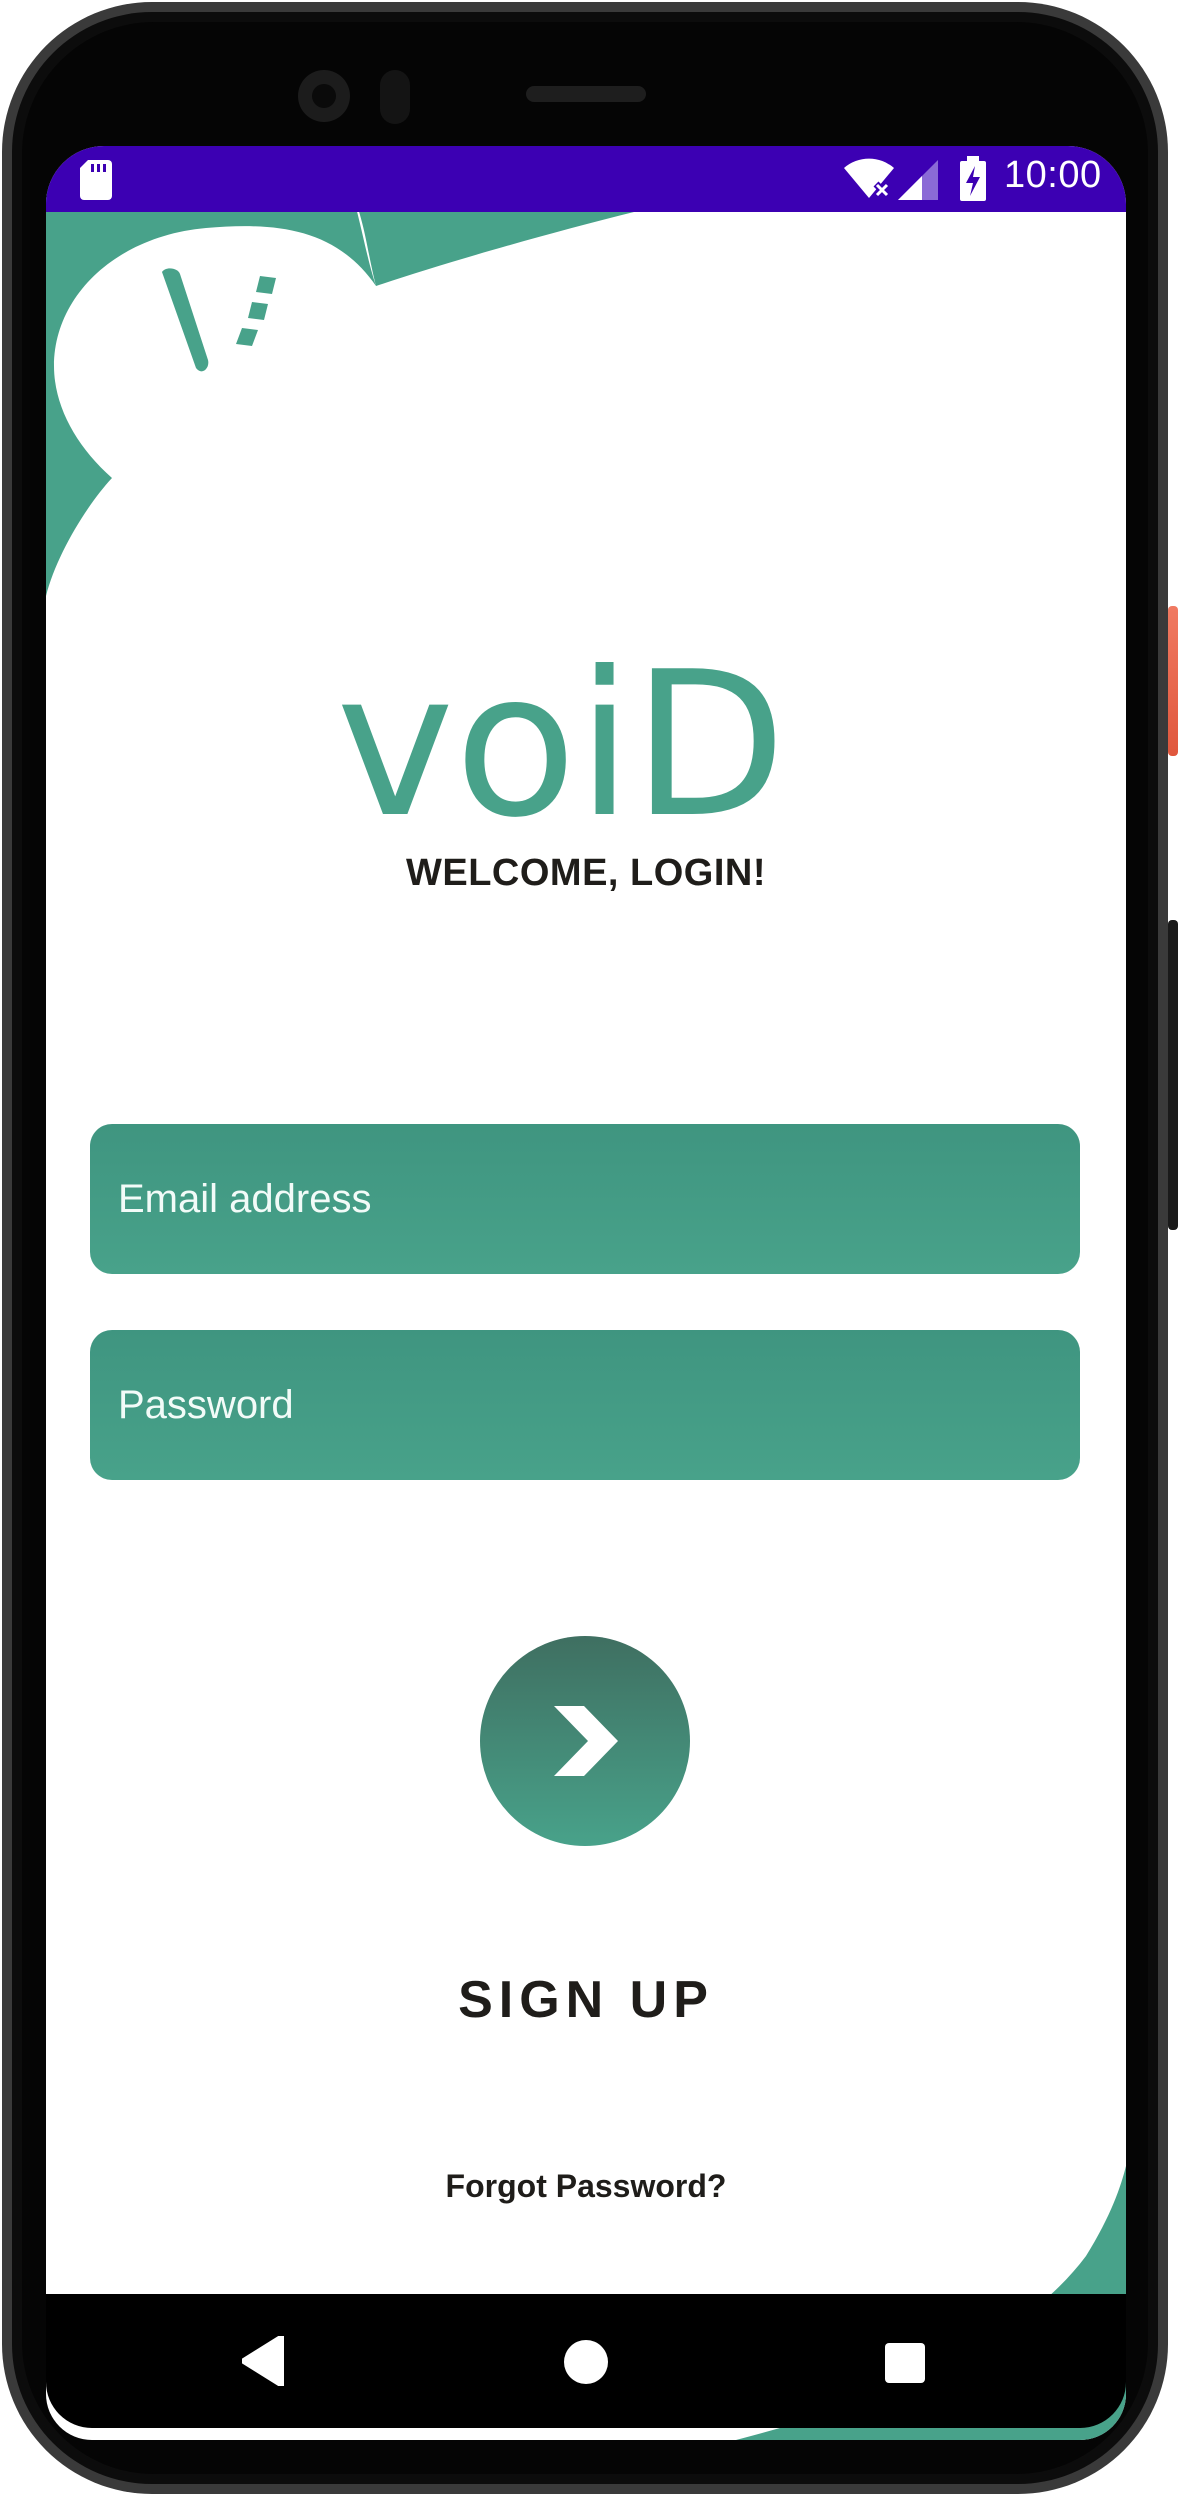  What do you see at coordinates (973, 178) in the screenshot?
I see `battery-charging-icon` at bounding box center [973, 178].